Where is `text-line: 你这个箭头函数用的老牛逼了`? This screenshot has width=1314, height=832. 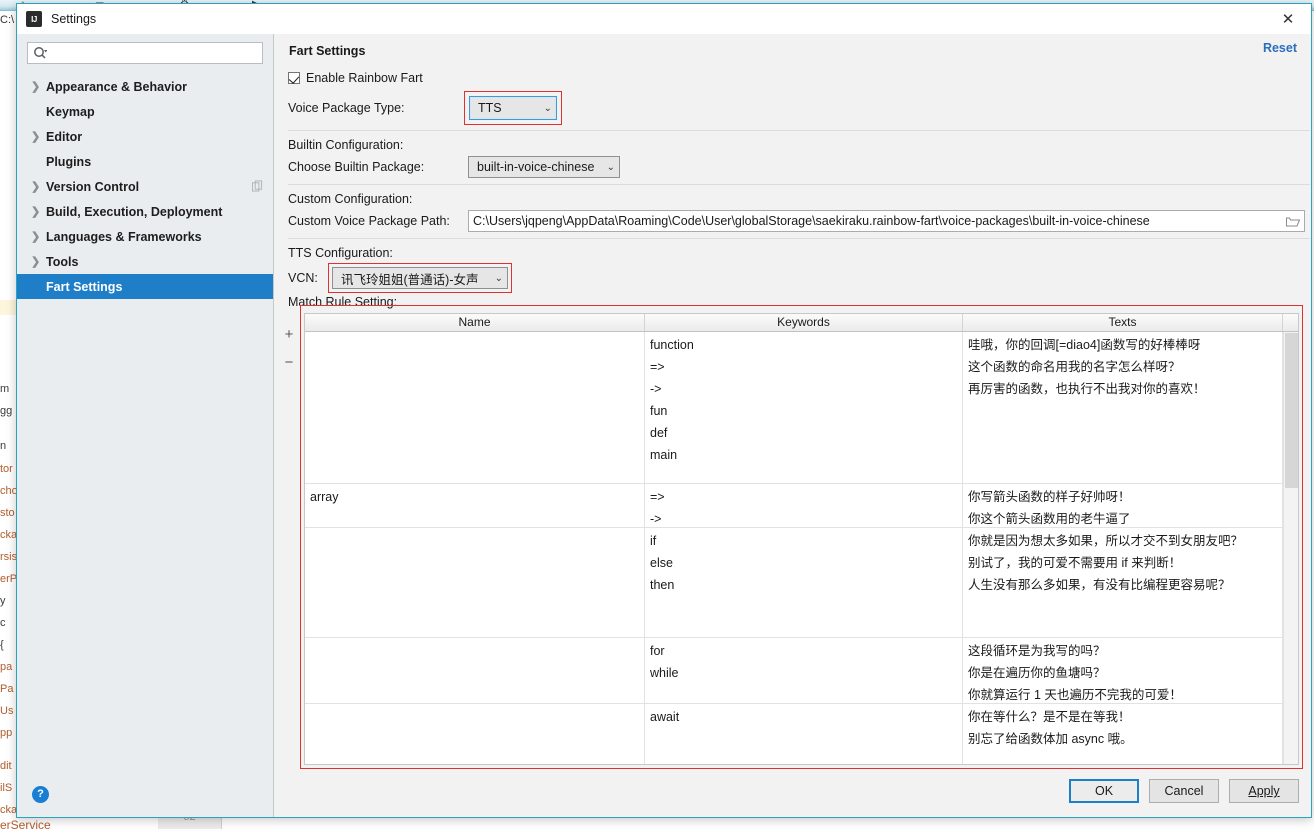
text-line: 你这个箭头函数用的老牛逼了 is located at coordinates (1123, 517).